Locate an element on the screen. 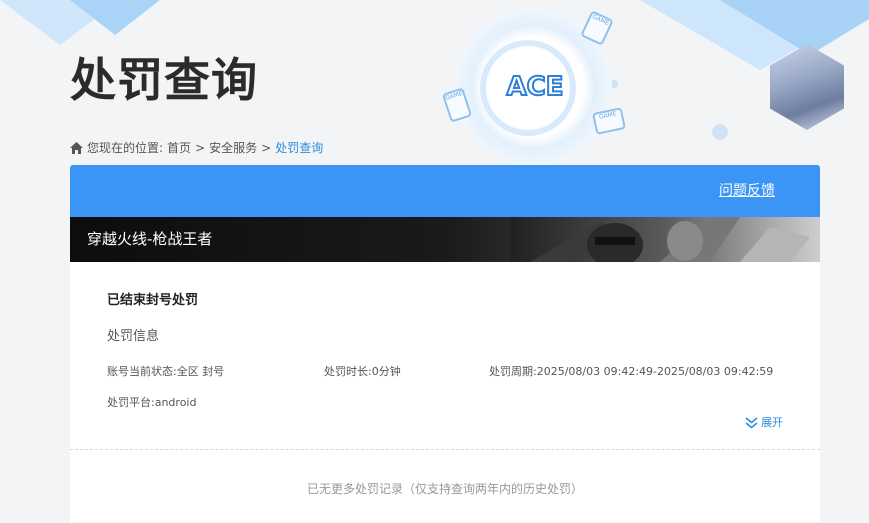  toolbar: 问题反馈 is located at coordinates (445, 191).